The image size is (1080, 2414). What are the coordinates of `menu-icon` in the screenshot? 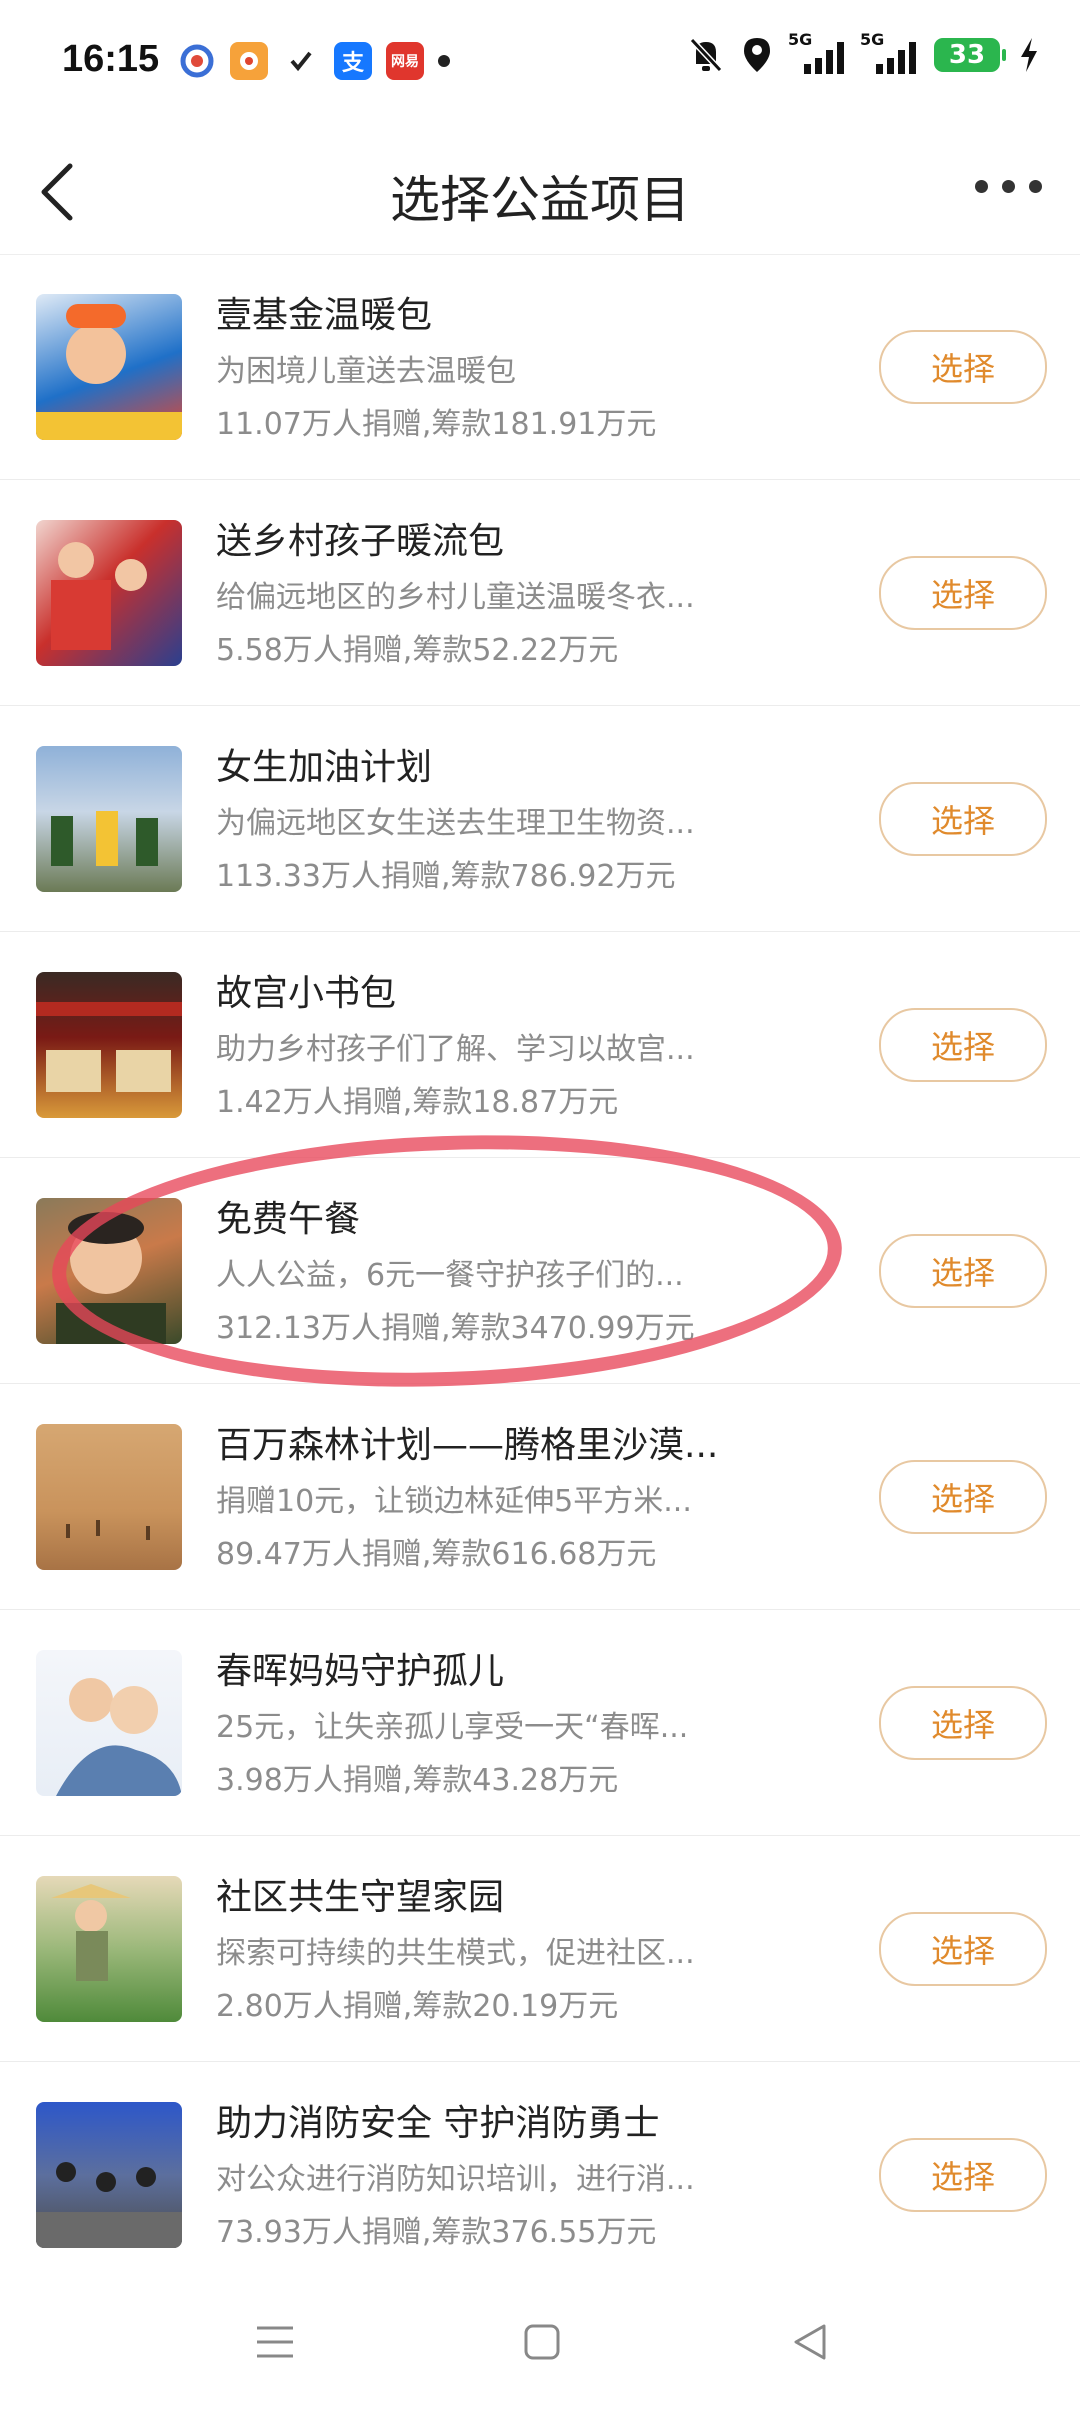 It's located at (275, 2342).